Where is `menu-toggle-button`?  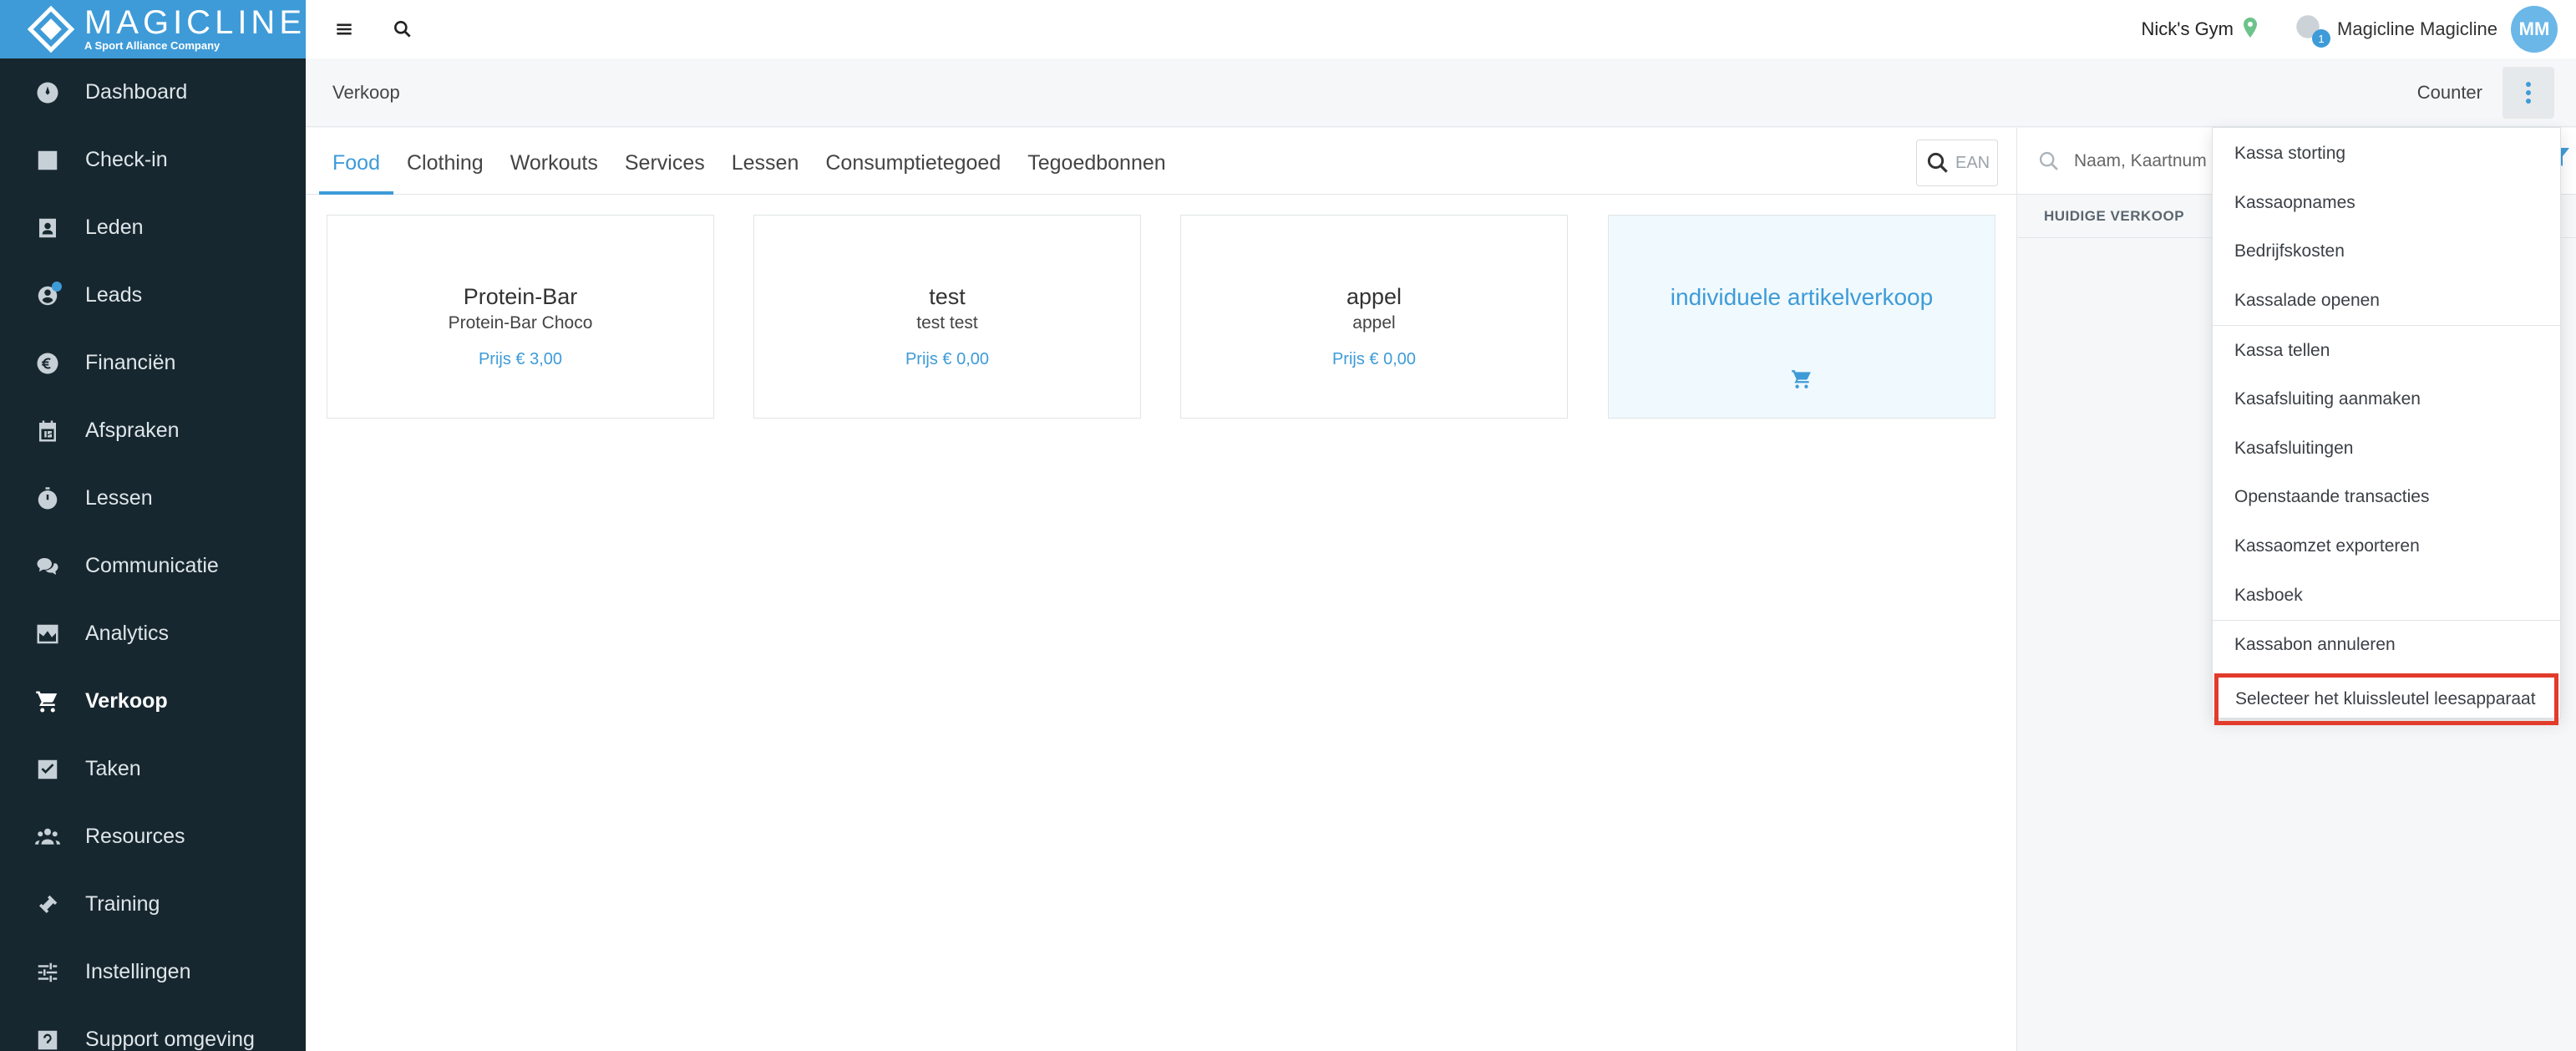 menu-toggle-button is located at coordinates (344, 29).